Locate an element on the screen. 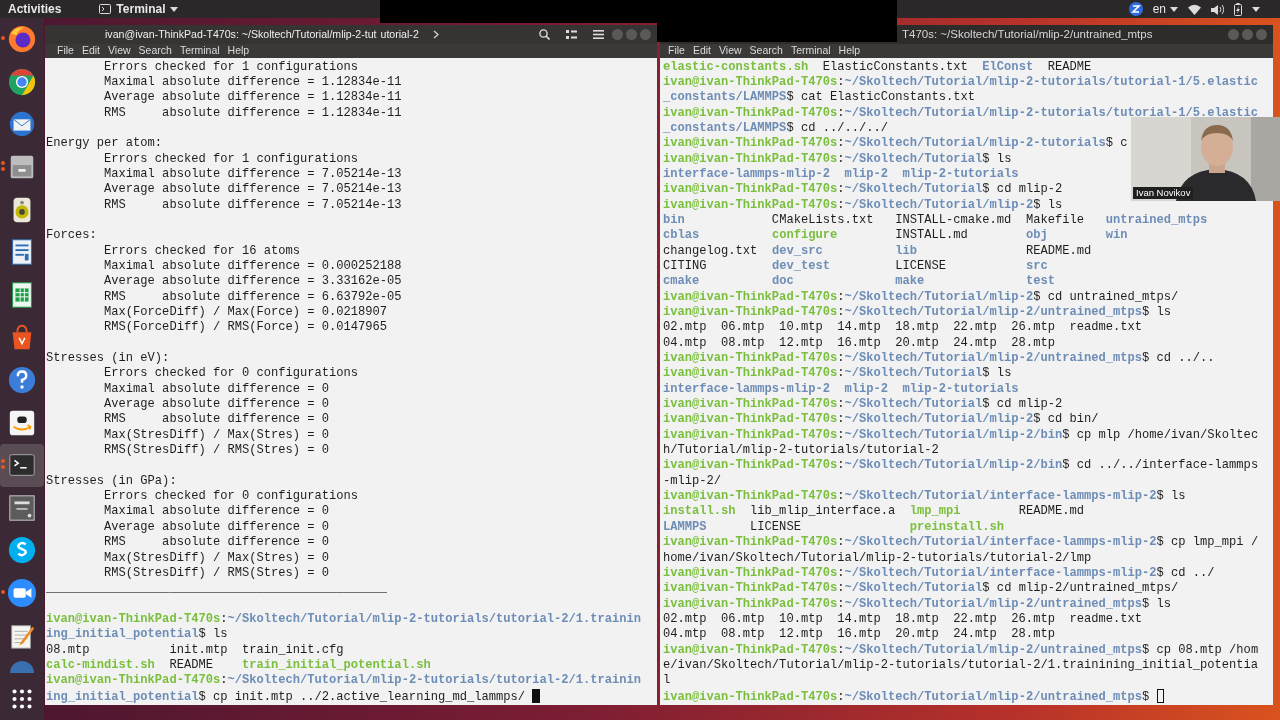  terminal-line: elastic-constants.sh ElasticConstants.txt ElConst README is located at coordinates (877, 66).